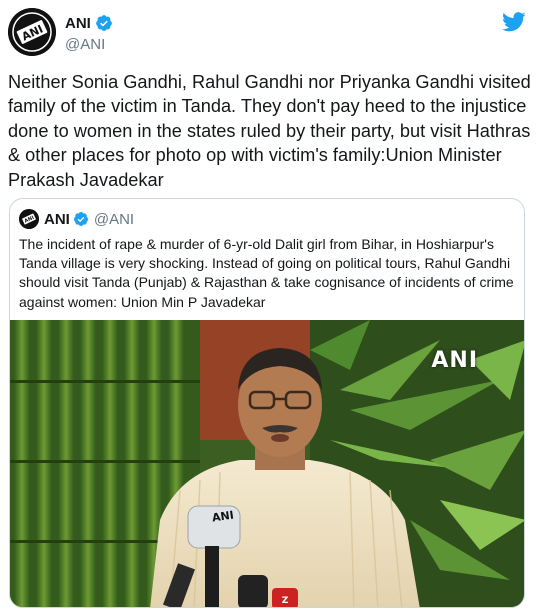 This screenshot has height=609, width=542. Describe the element at coordinates (89, 44) in the screenshot. I see `author-handle: @ANI` at that location.